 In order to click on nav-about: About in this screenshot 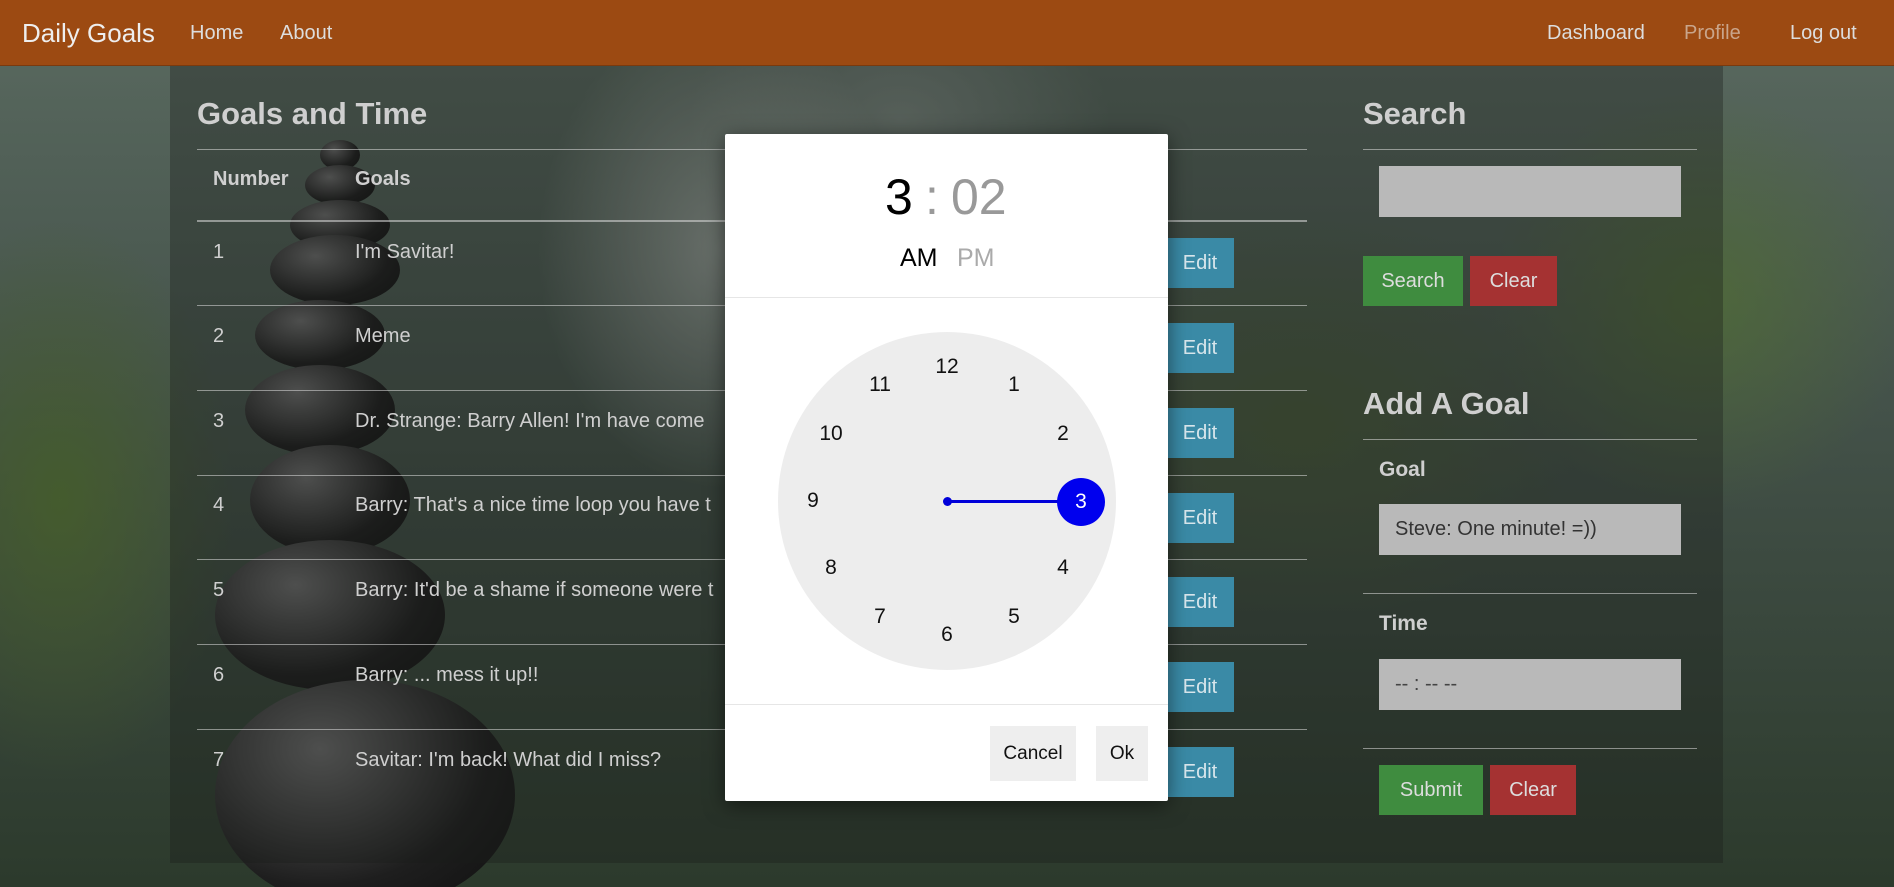, I will do `click(306, 33)`.